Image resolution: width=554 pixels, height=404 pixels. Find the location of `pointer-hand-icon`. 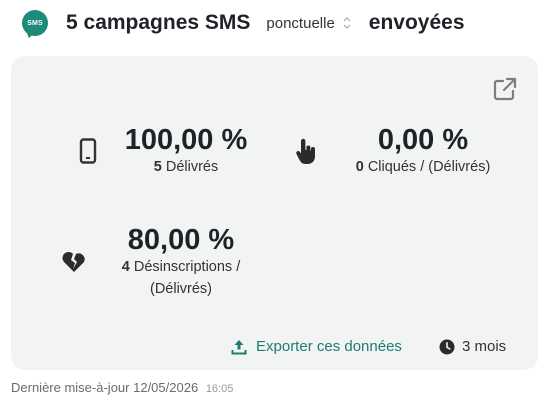

pointer-hand-icon is located at coordinates (306, 154).